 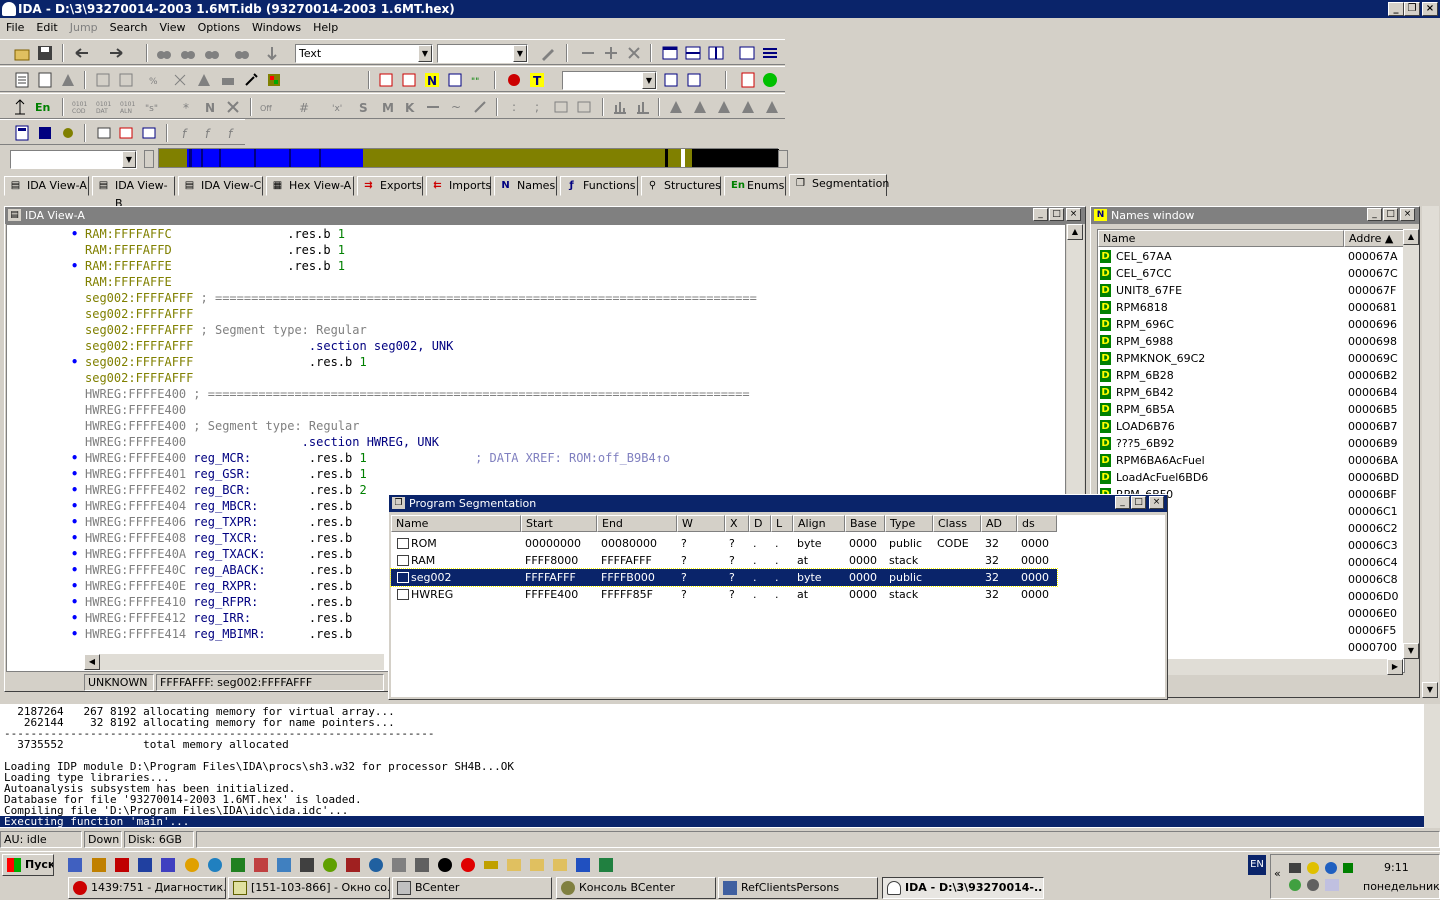 What do you see at coordinates (783, 159) in the screenshot?
I see `nav-band-right-handle` at bounding box center [783, 159].